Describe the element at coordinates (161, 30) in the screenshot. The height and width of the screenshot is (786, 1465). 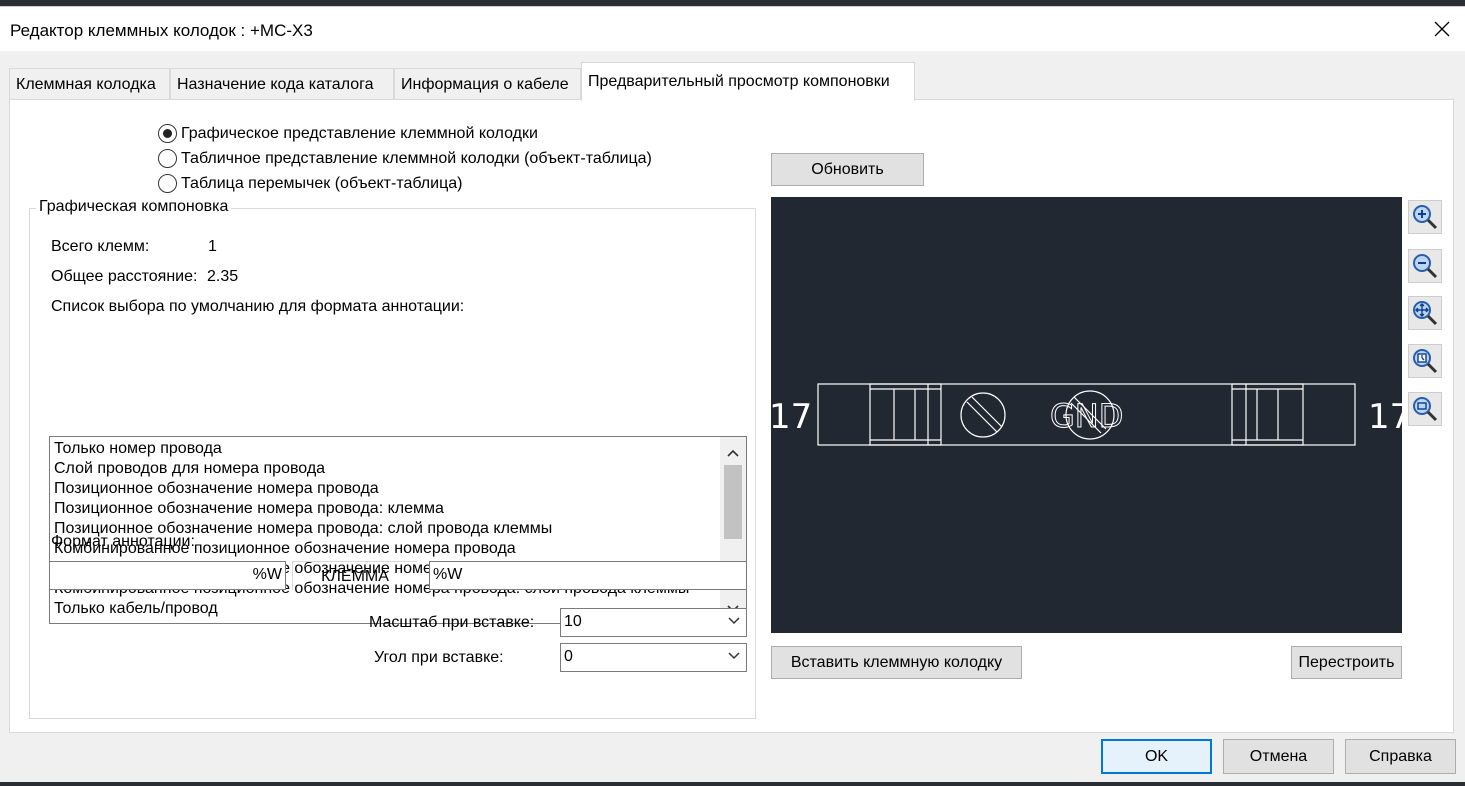
I see `window-title: Редактор клеммных колодок : +MC-X3` at that location.